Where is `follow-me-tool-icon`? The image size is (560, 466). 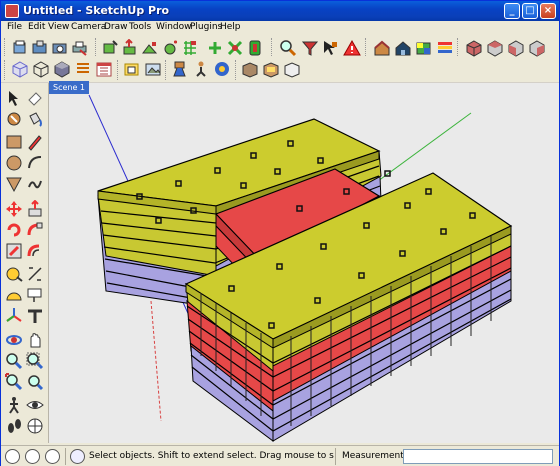 follow-me-tool-icon is located at coordinates (35, 230).